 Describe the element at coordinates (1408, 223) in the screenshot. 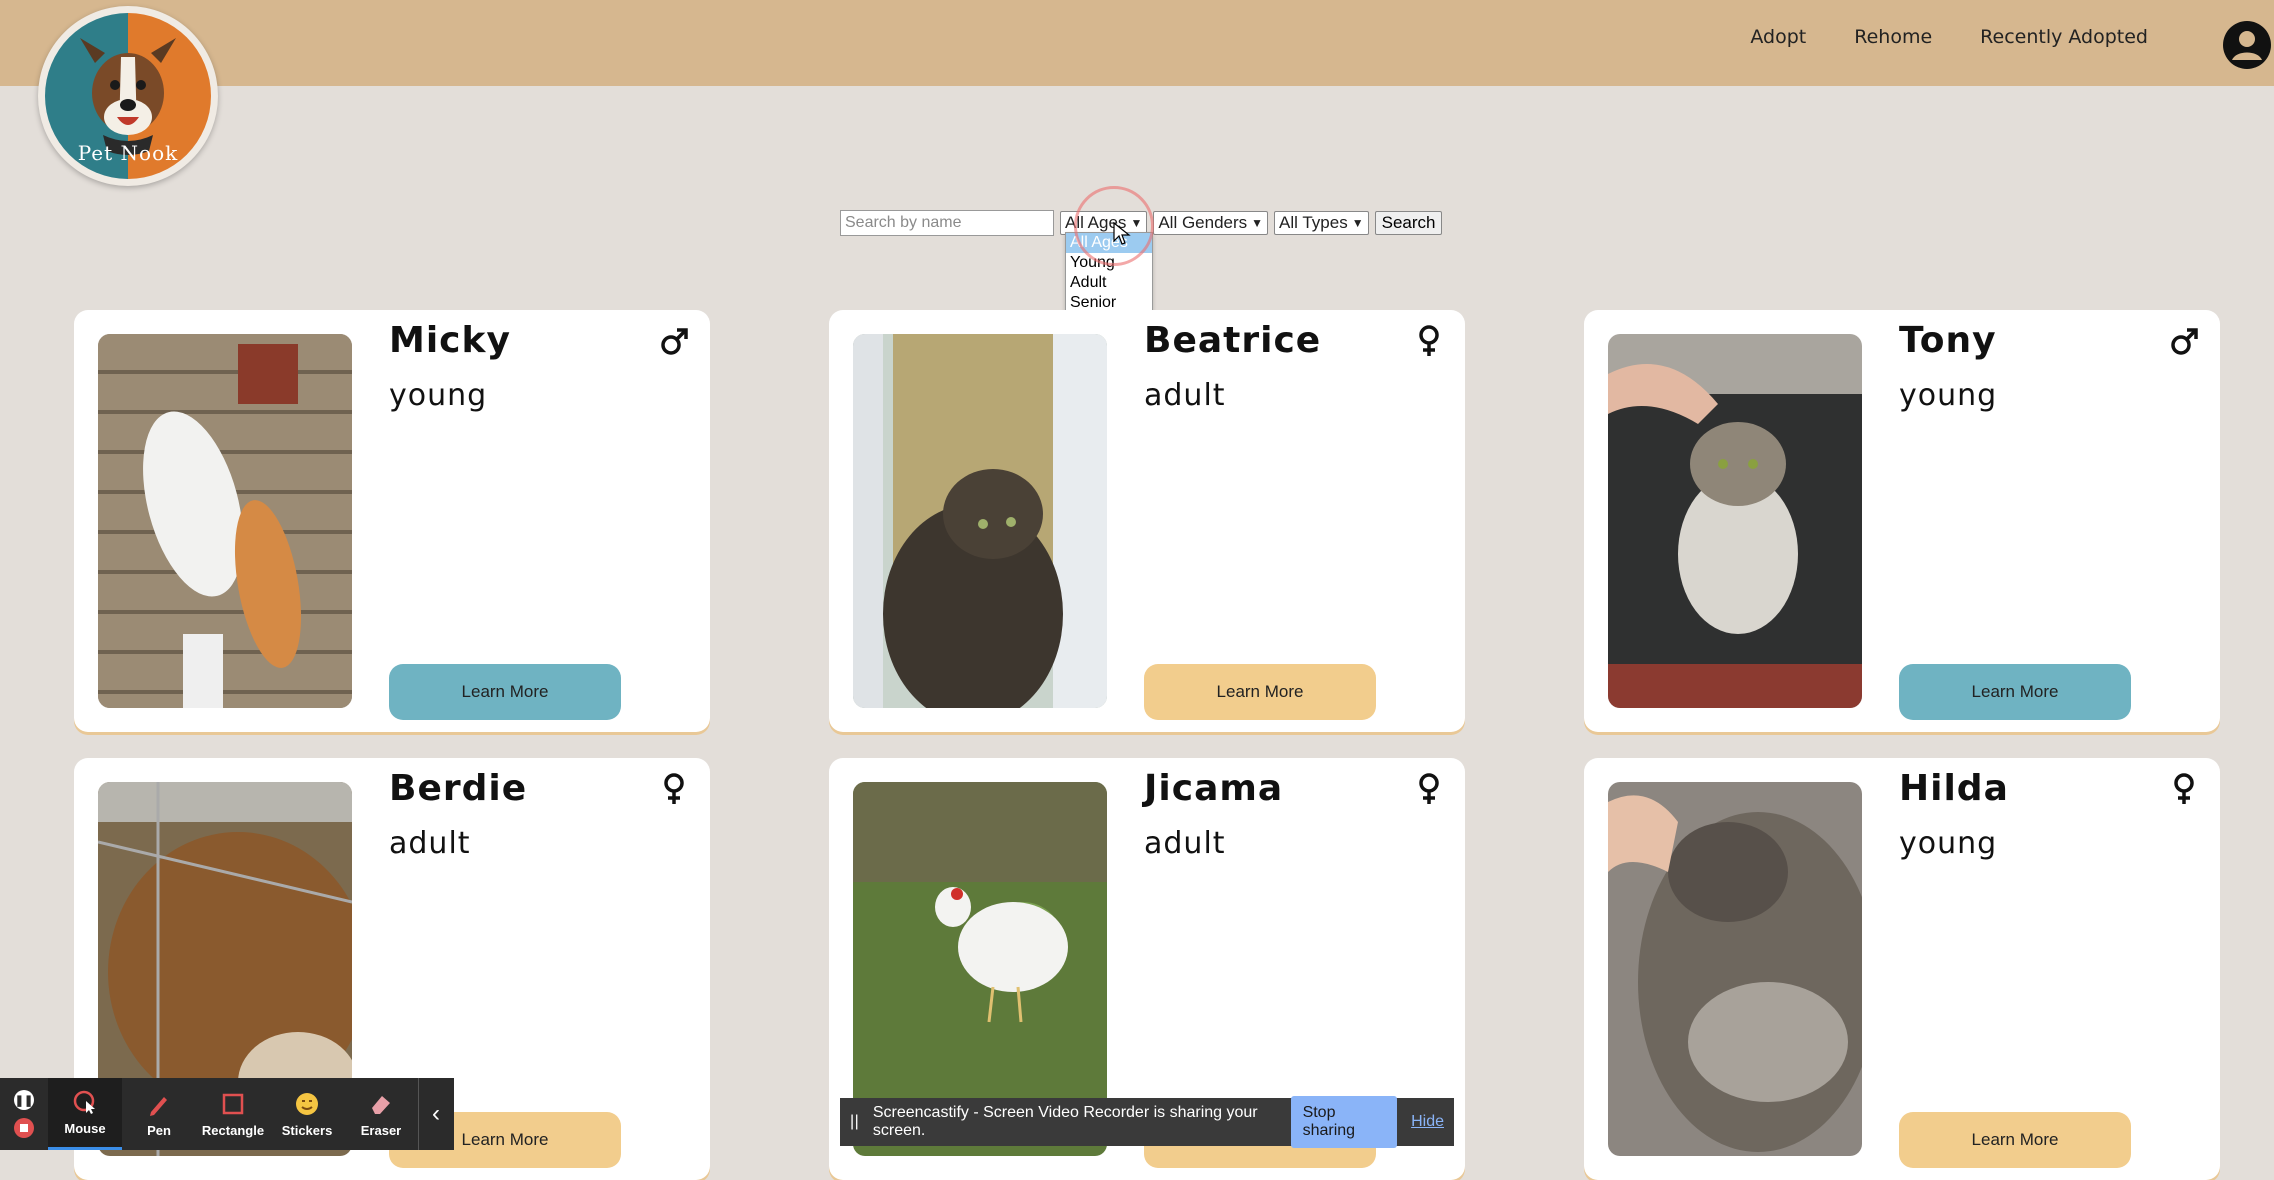

I see `search-button: Search` at that location.